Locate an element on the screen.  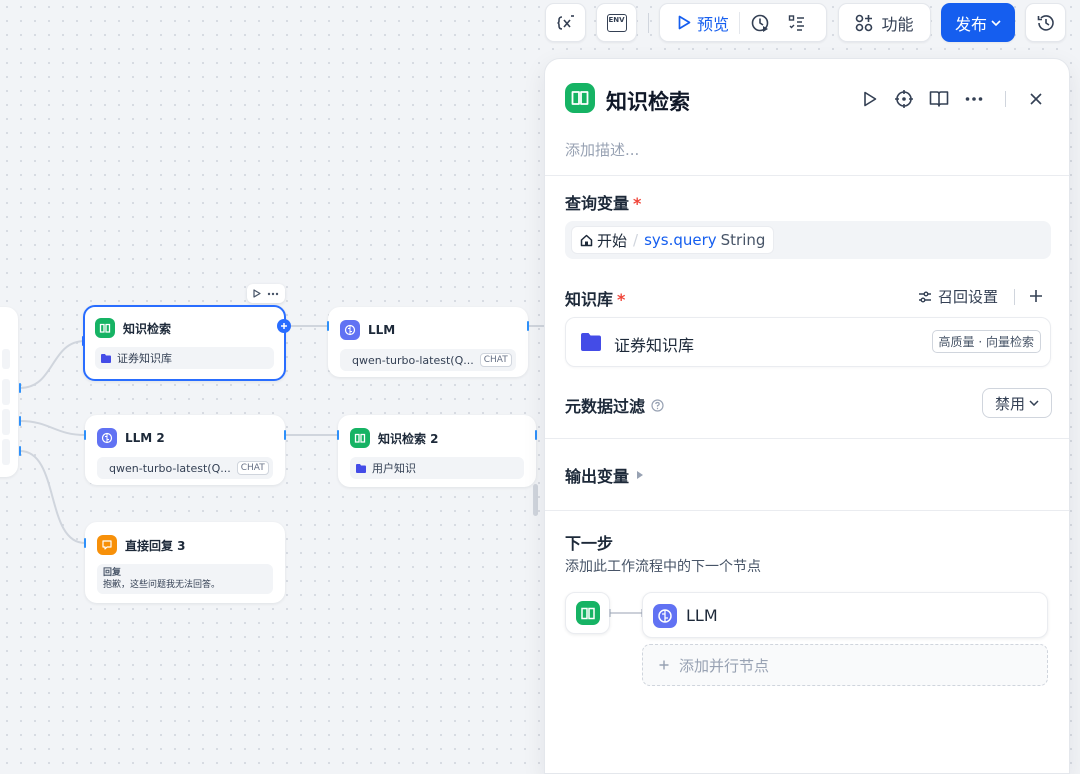
node-title: LLM 2 is located at coordinates (145, 438).